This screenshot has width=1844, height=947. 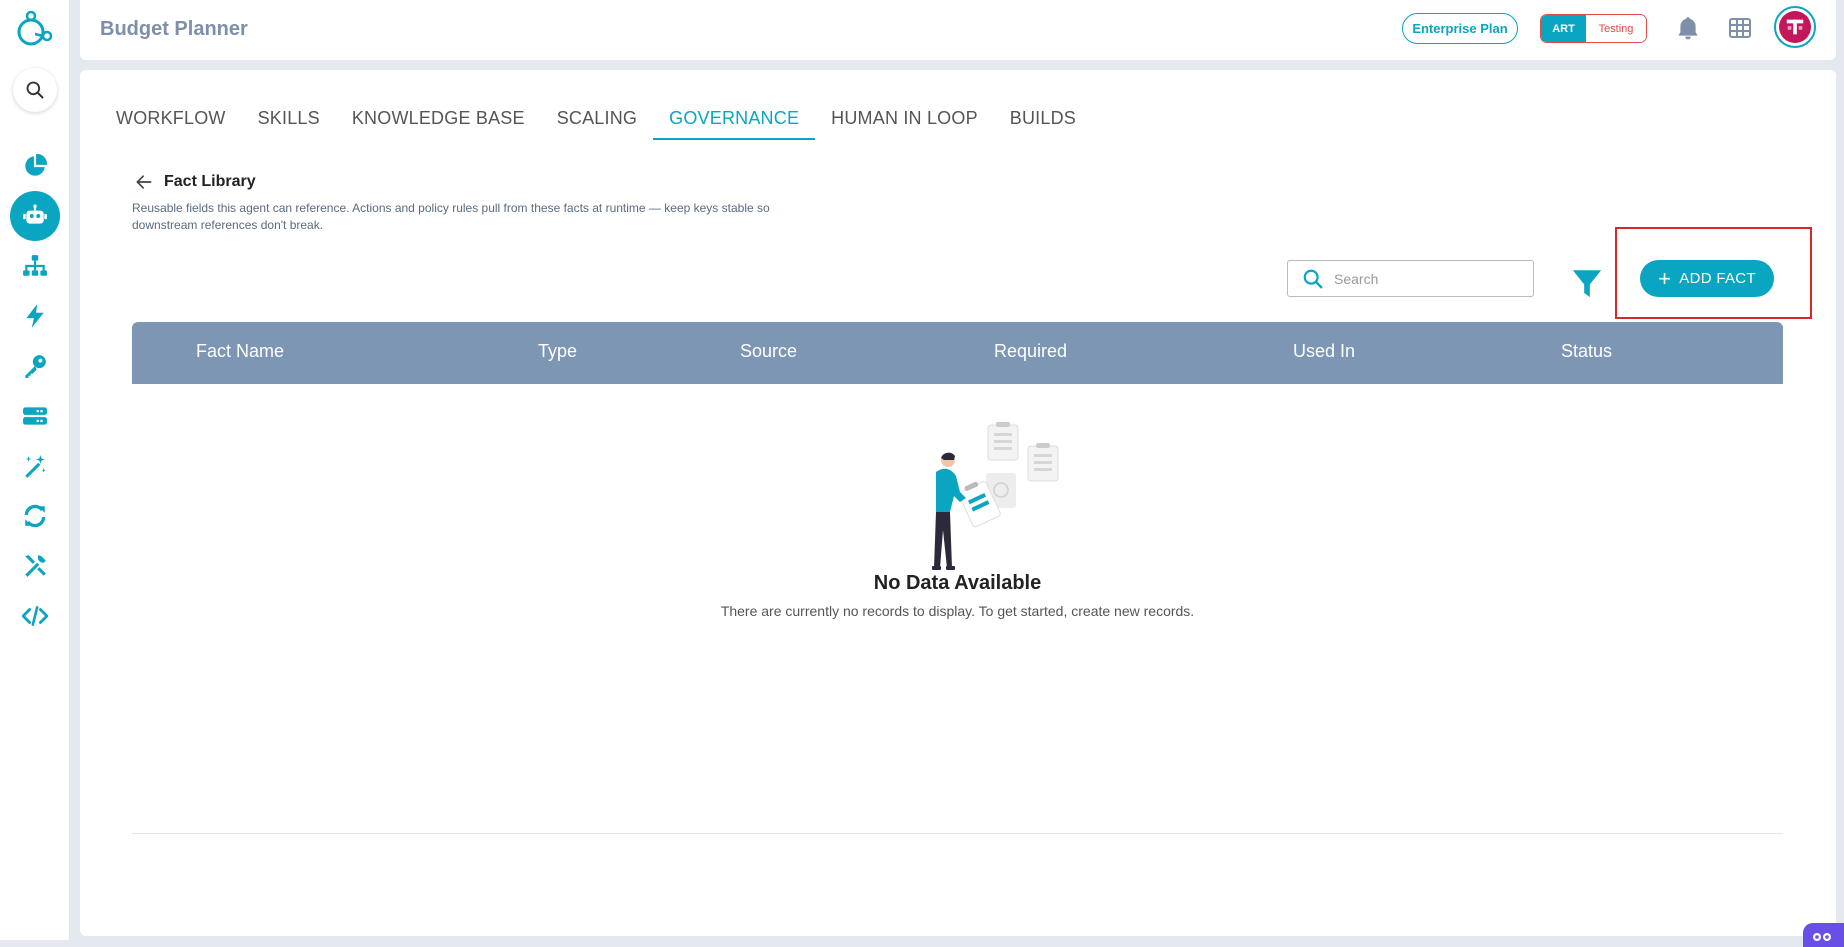 I want to click on user-avatar, so click(x=1795, y=27).